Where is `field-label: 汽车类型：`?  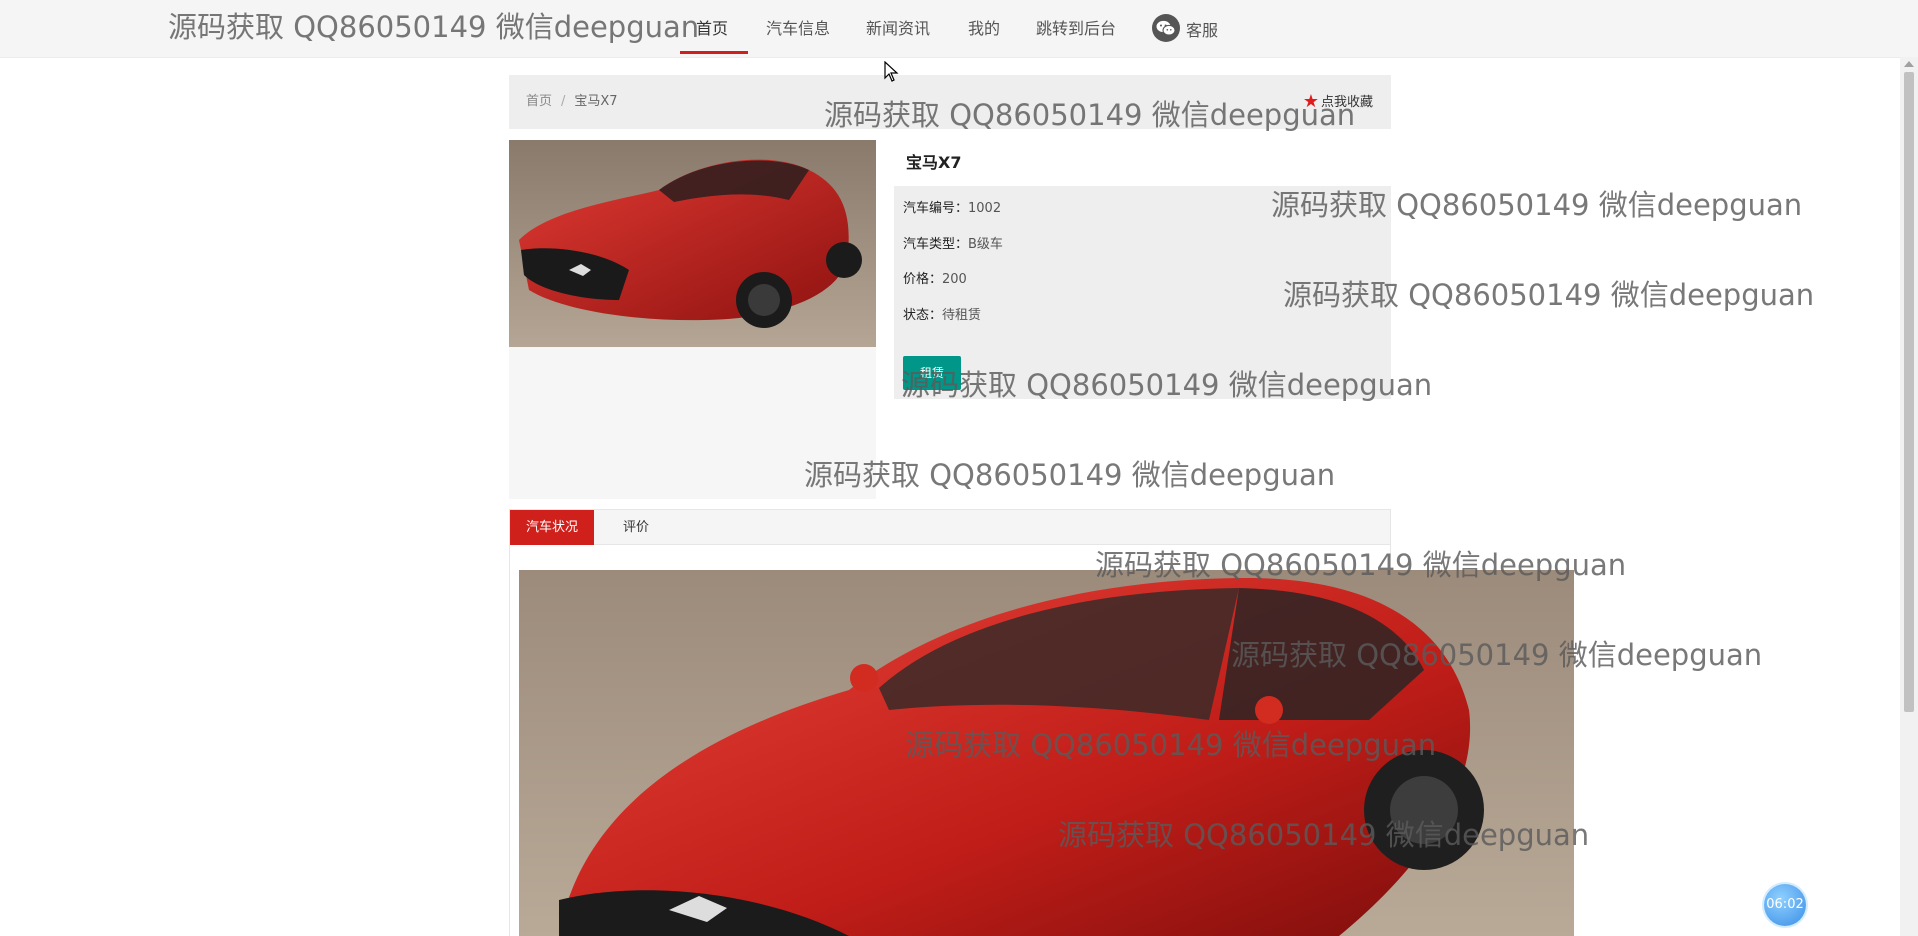
field-label: 汽车类型： is located at coordinates (936, 244).